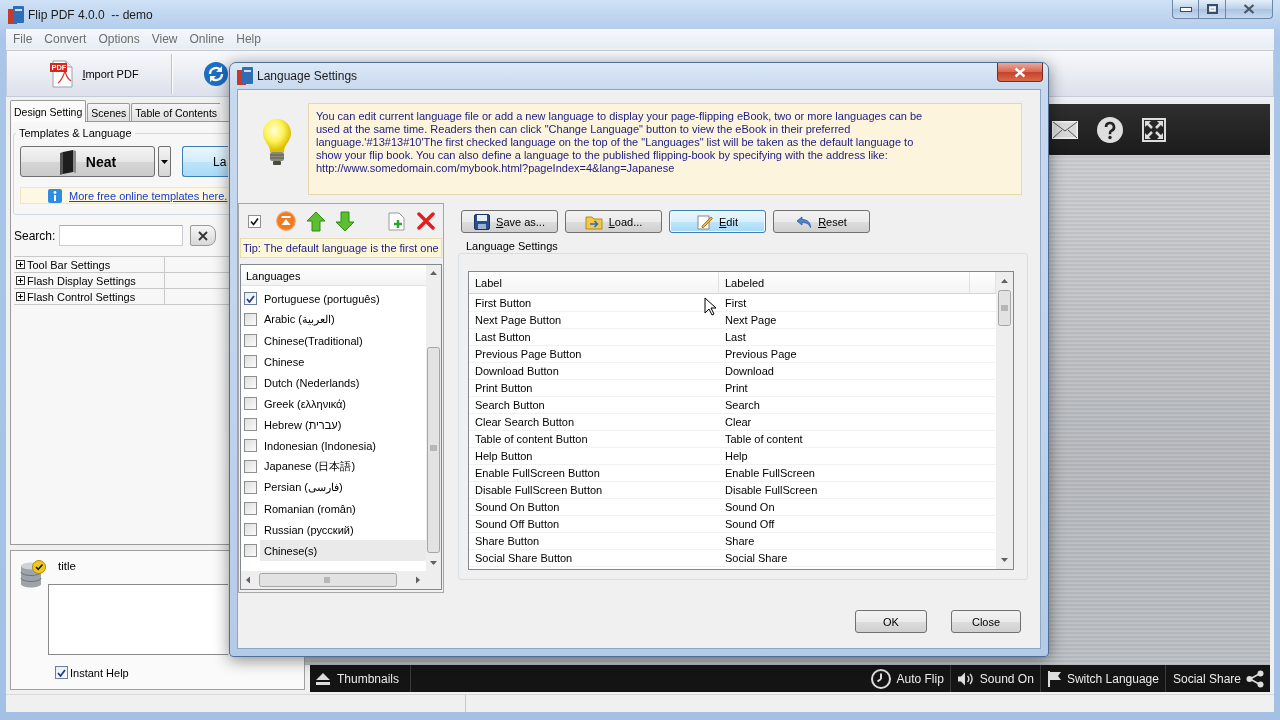  What do you see at coordinates (750, 507) in the screenshot?
I see `table-cell: Sound On` at bounding box center [750, 507].